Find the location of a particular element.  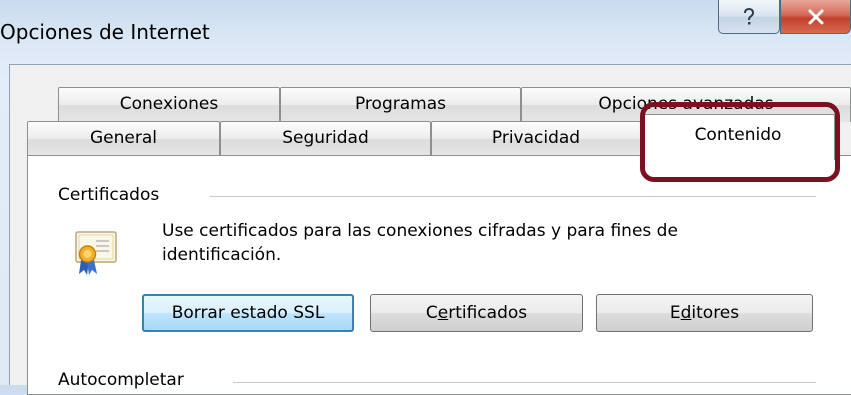

tab-contenido: Contenido is located at coordinates (738, 137).